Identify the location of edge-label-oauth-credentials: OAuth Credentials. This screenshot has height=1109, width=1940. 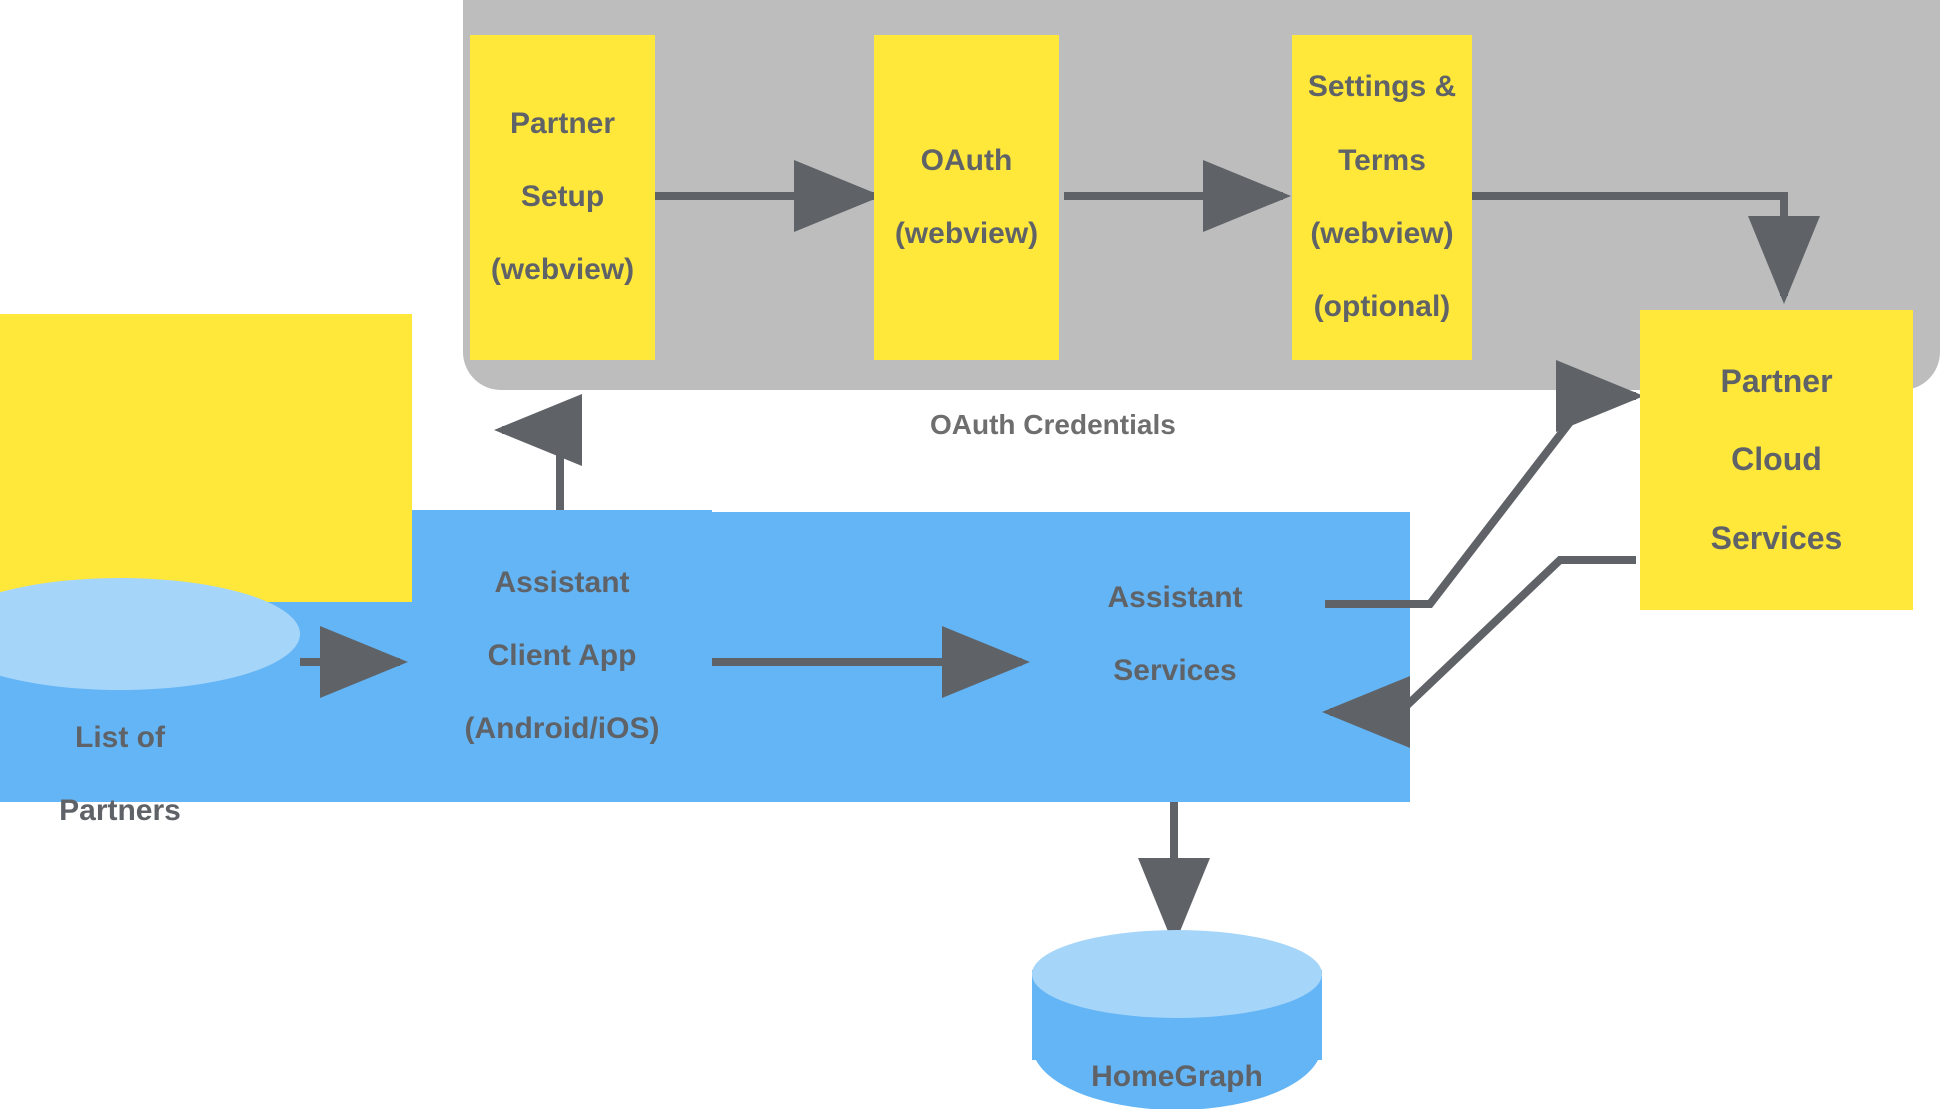
(1053, 424).